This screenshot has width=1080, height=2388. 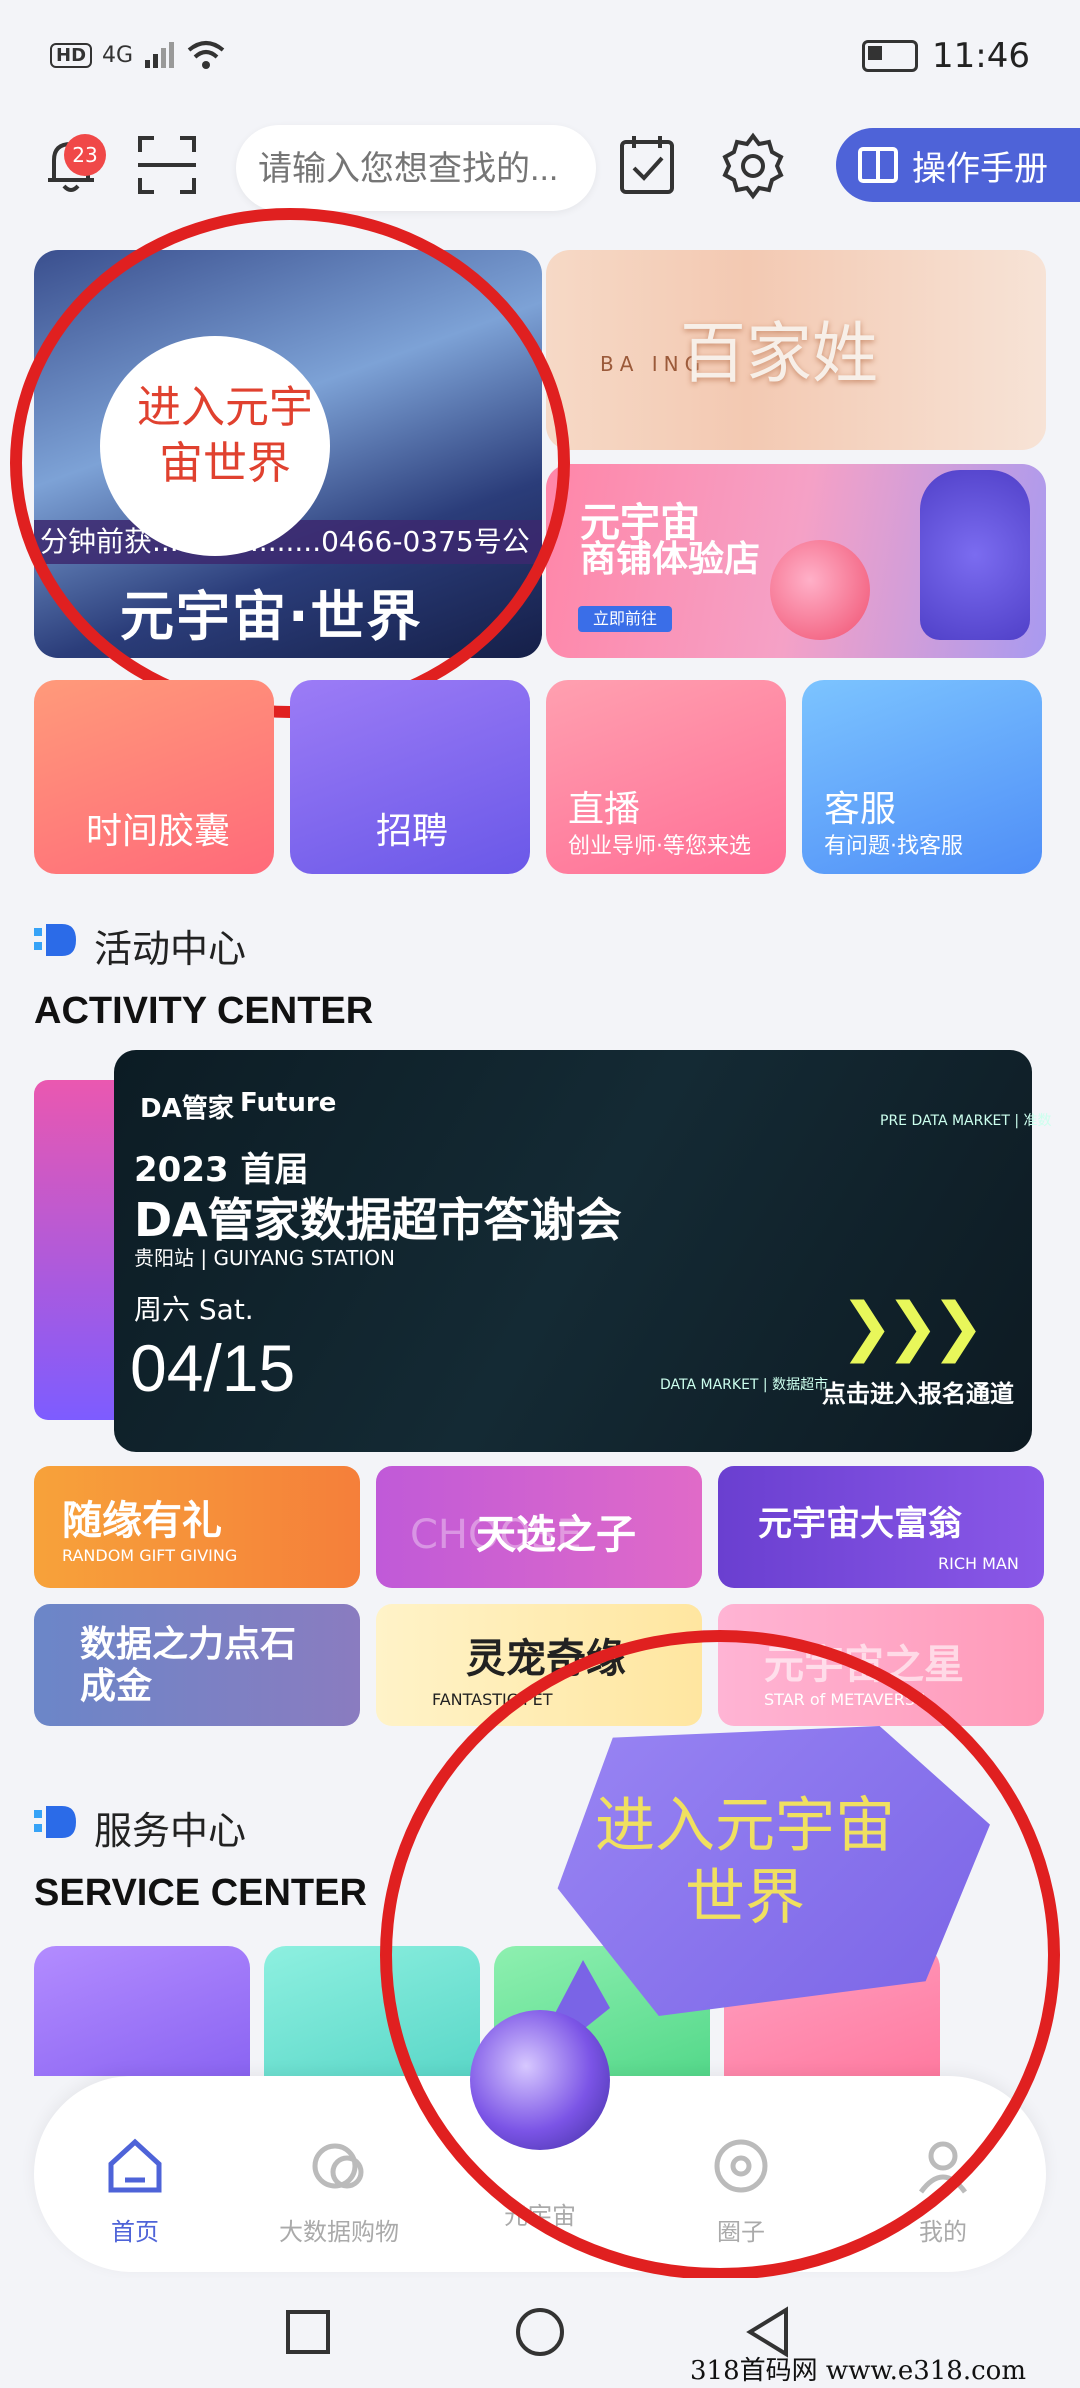 What do you see at coordinates (975, 555) in the screenshot?
I see `vr-character-image` at bounding box center [975, 555].